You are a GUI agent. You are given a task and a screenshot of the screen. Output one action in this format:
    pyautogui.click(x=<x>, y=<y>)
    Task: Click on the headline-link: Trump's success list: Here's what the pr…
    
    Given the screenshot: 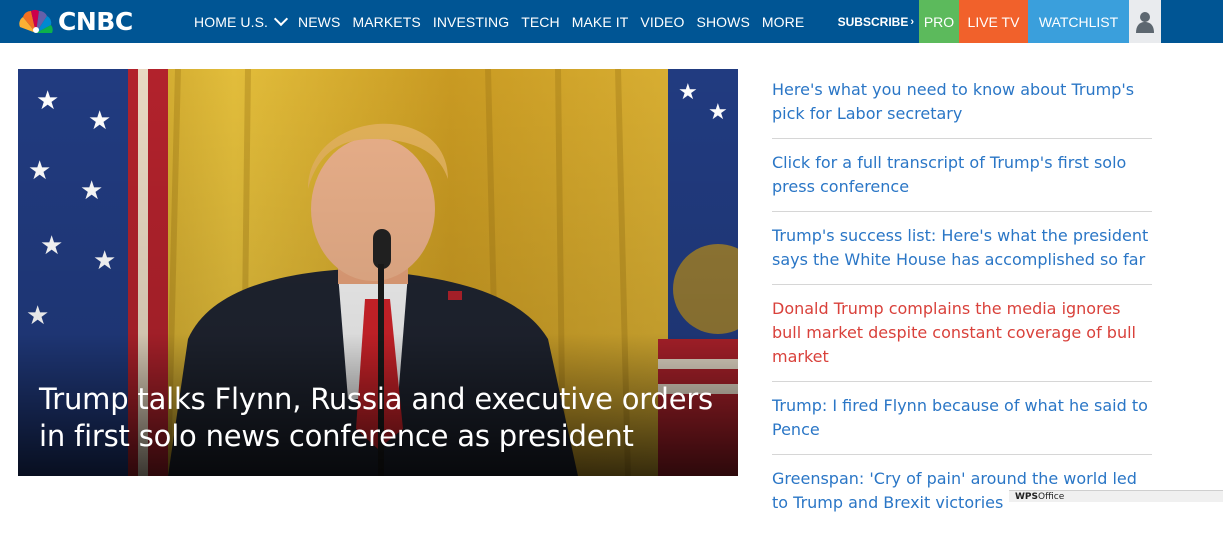 What is the action you would take?
    pyautogui.click(x=962, y=254)
    